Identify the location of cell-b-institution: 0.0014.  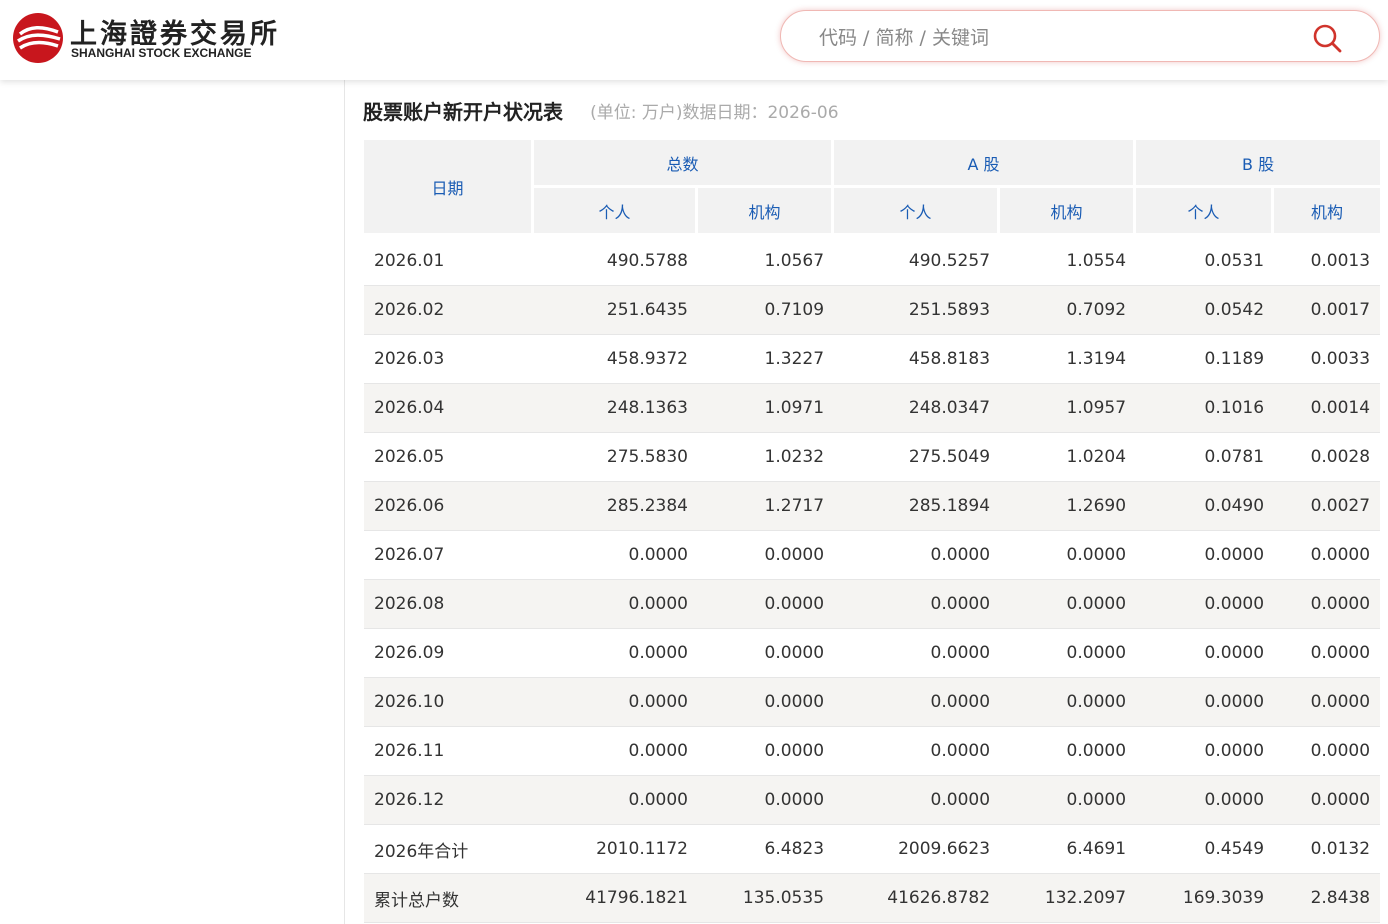
(1327, 408).